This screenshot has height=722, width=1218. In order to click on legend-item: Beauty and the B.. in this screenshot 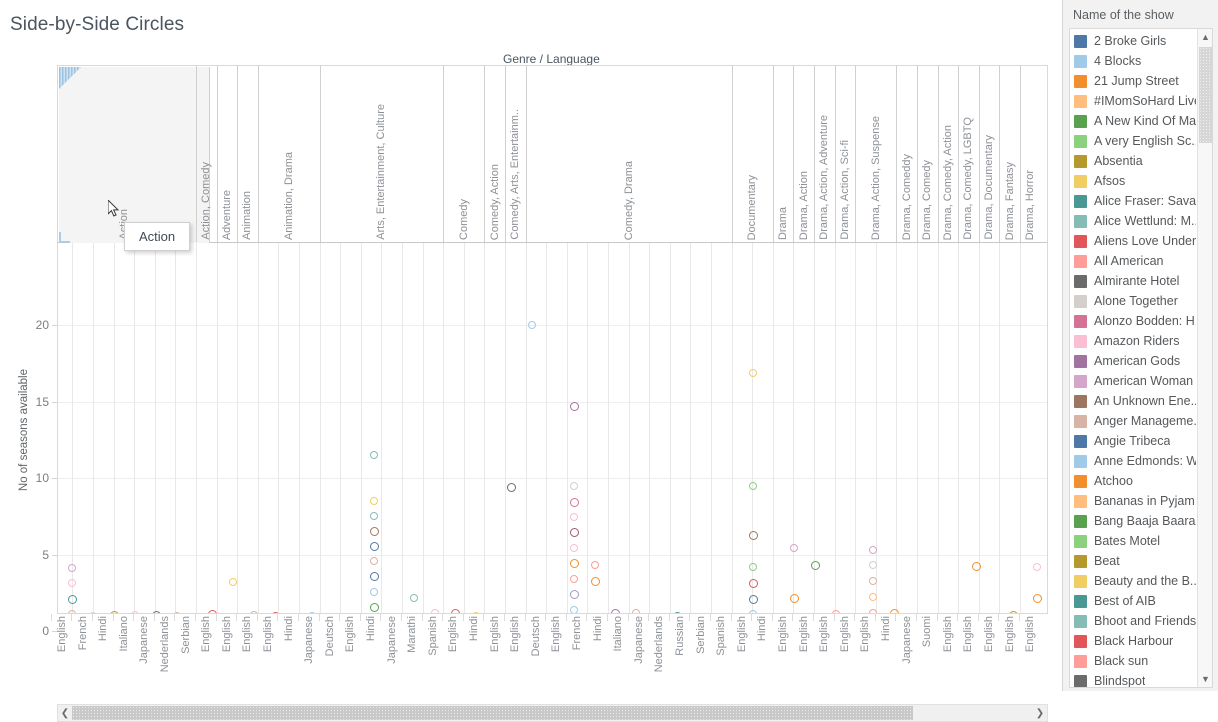, I will do `click(1133, 581)`.